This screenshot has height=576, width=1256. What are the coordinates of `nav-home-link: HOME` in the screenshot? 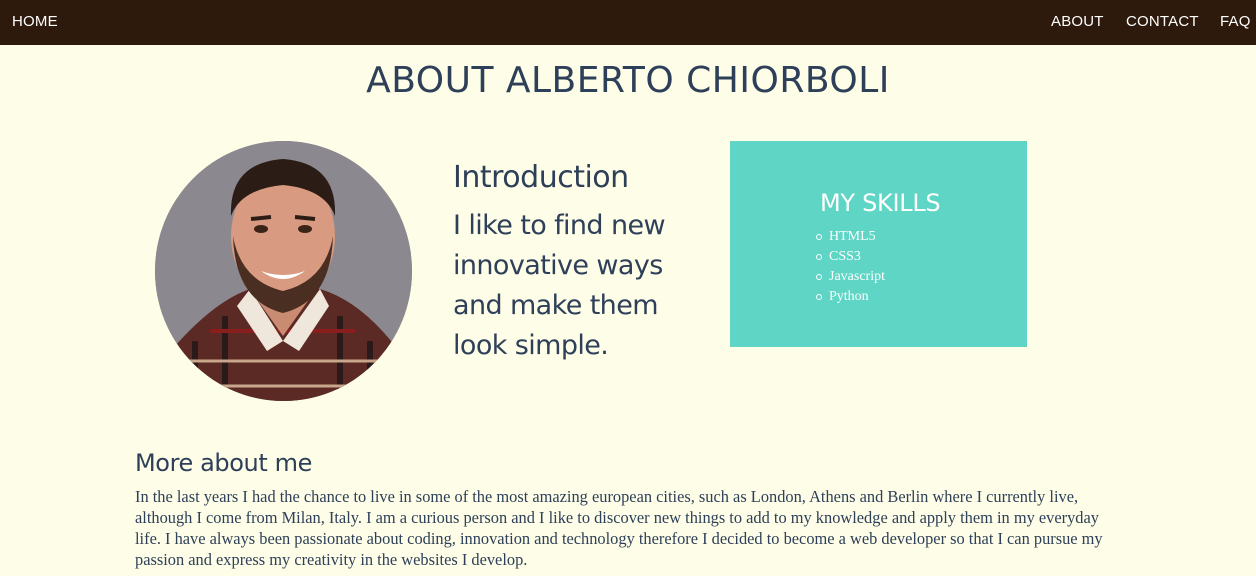 It's located at (35, 21).